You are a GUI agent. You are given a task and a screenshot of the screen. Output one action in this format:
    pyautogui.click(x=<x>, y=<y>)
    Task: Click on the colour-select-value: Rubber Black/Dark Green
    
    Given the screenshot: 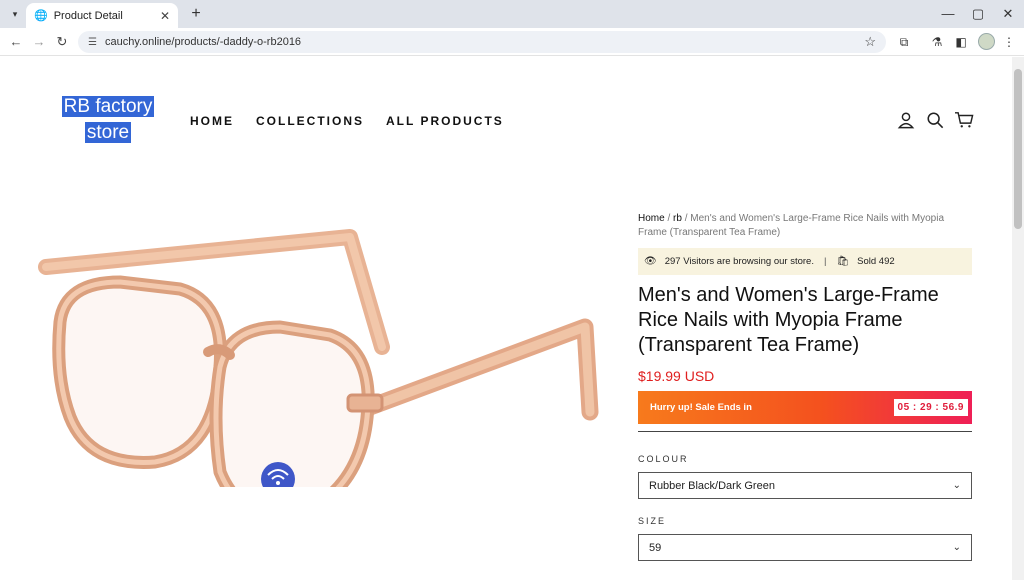 What is the action you would take?
    pyautogui.click(x=712, y=485)
    